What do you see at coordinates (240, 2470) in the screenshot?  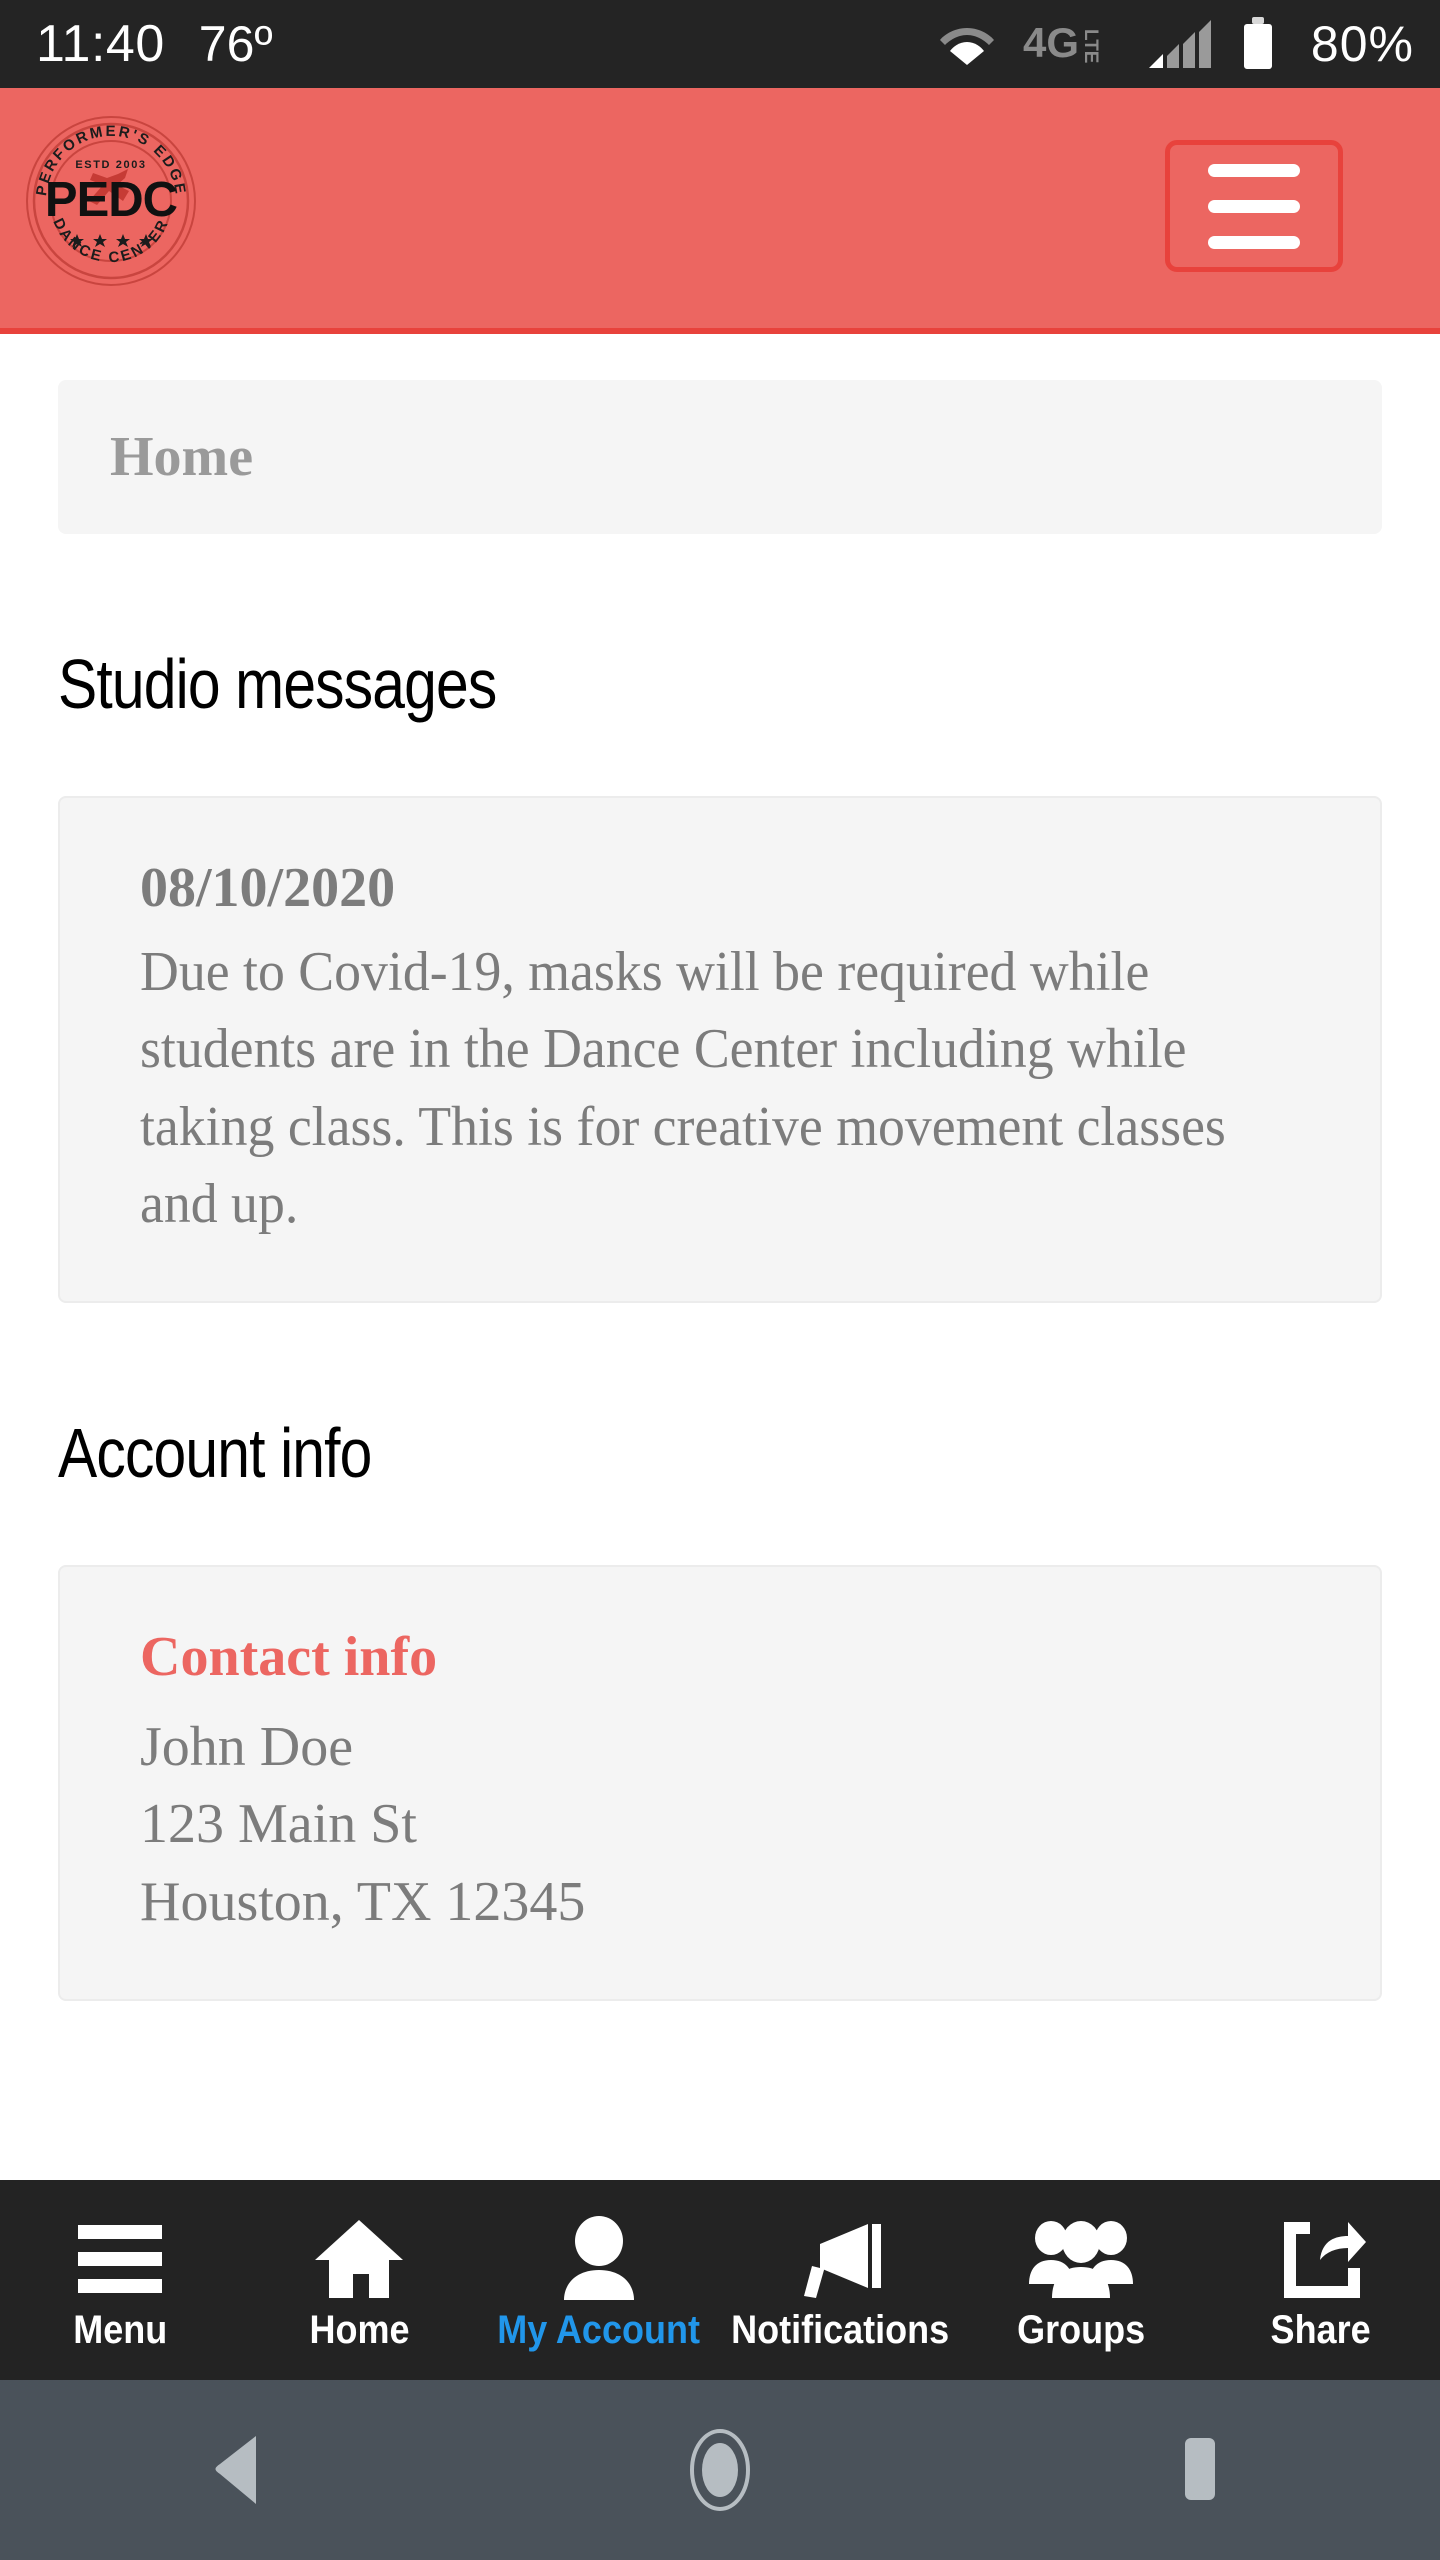 I see `back-button` at bounding box center [240, 2470].